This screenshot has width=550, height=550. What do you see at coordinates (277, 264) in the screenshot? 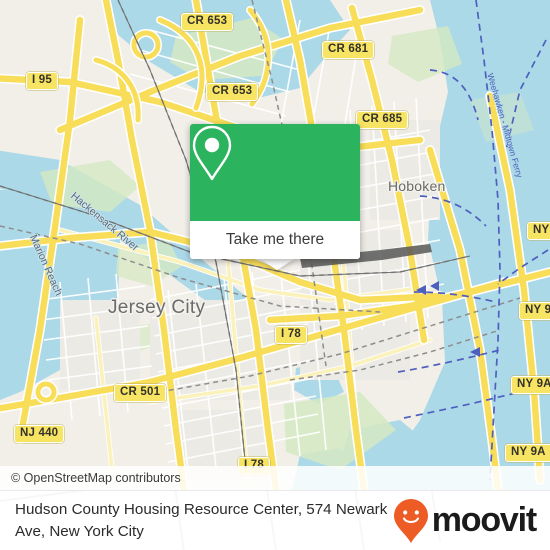
I see `popup-pointer` at bounding box center [277, 264].